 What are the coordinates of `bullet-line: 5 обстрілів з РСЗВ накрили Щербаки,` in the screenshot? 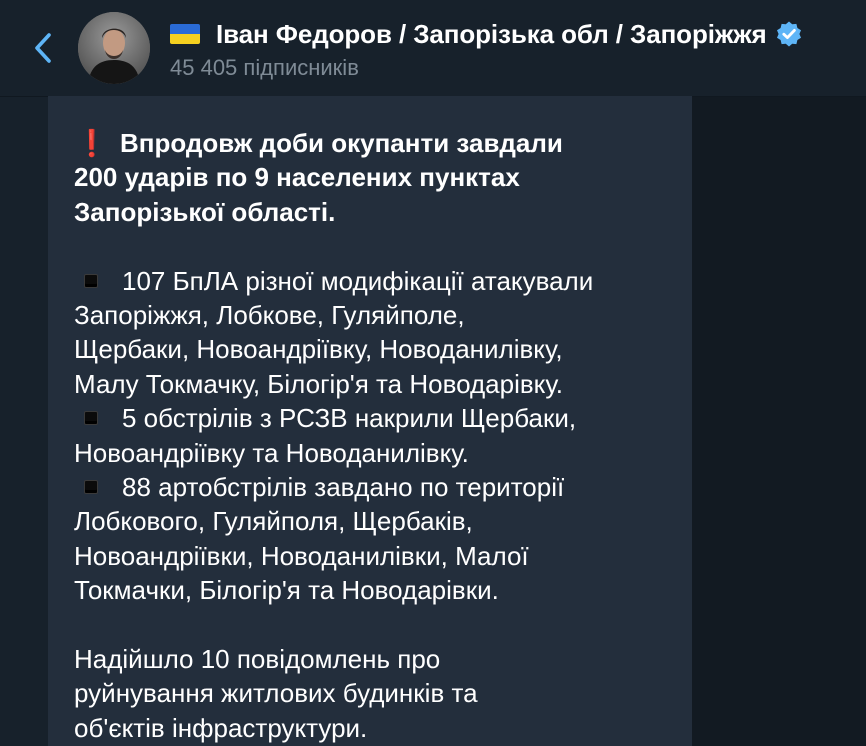 It's located at (374, 418).